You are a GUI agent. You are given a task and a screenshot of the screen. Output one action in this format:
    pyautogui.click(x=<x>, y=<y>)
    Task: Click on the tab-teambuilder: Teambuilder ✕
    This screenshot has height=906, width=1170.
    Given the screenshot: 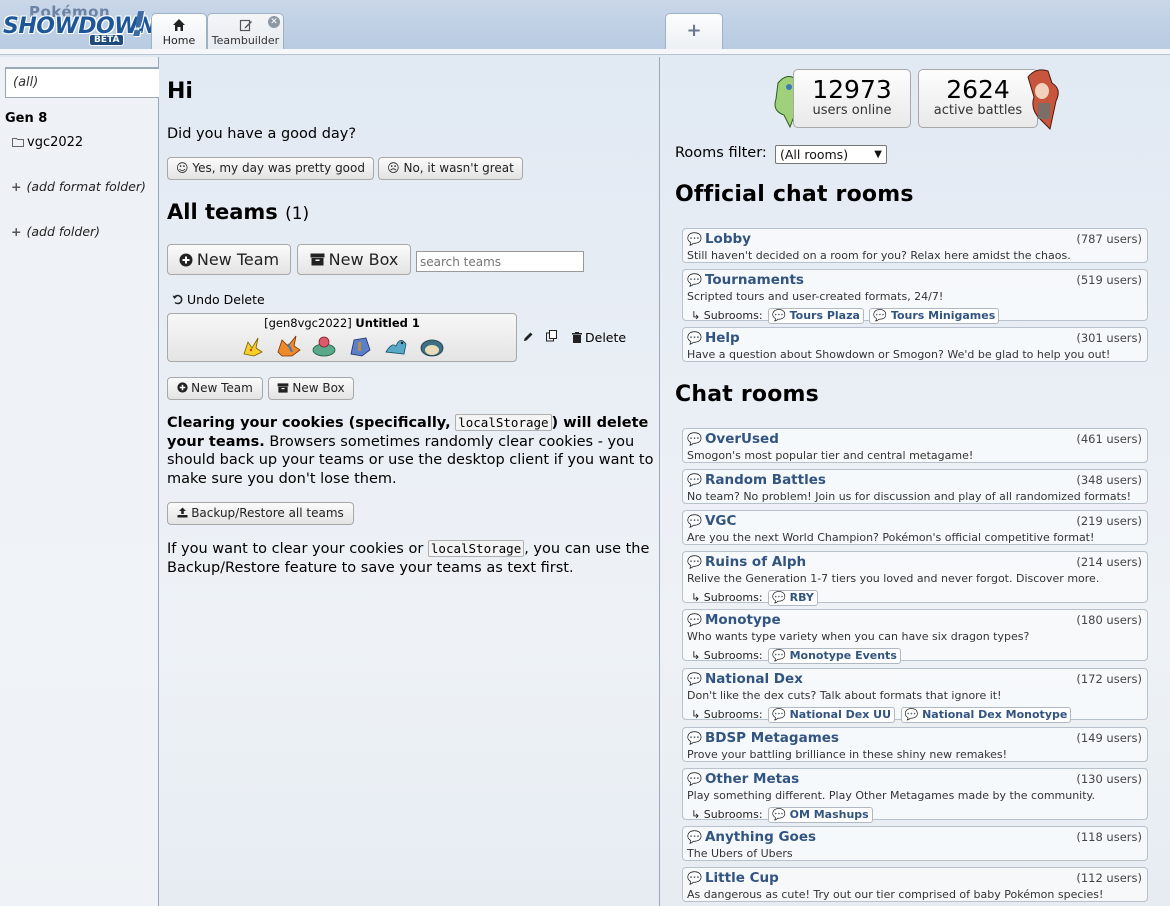 What is the action you would take?
    pyautogui.click(x=245, y=31)
    